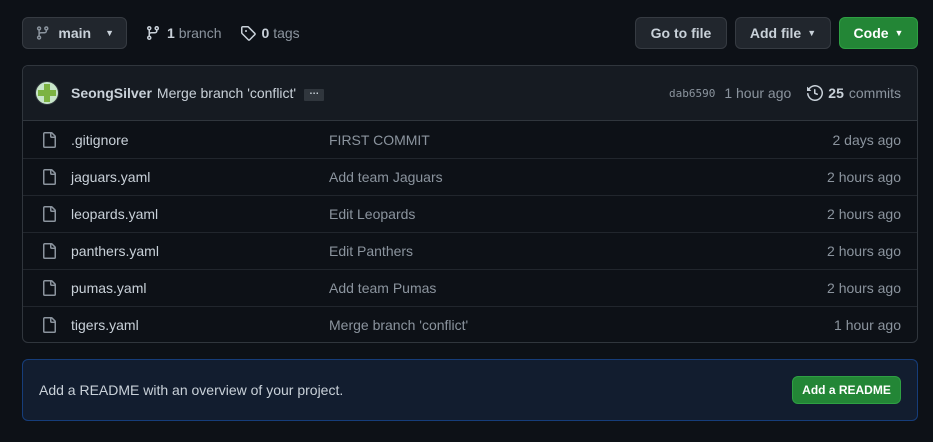  I want to click on file-name: pumas.yaml, so click(108, 288).